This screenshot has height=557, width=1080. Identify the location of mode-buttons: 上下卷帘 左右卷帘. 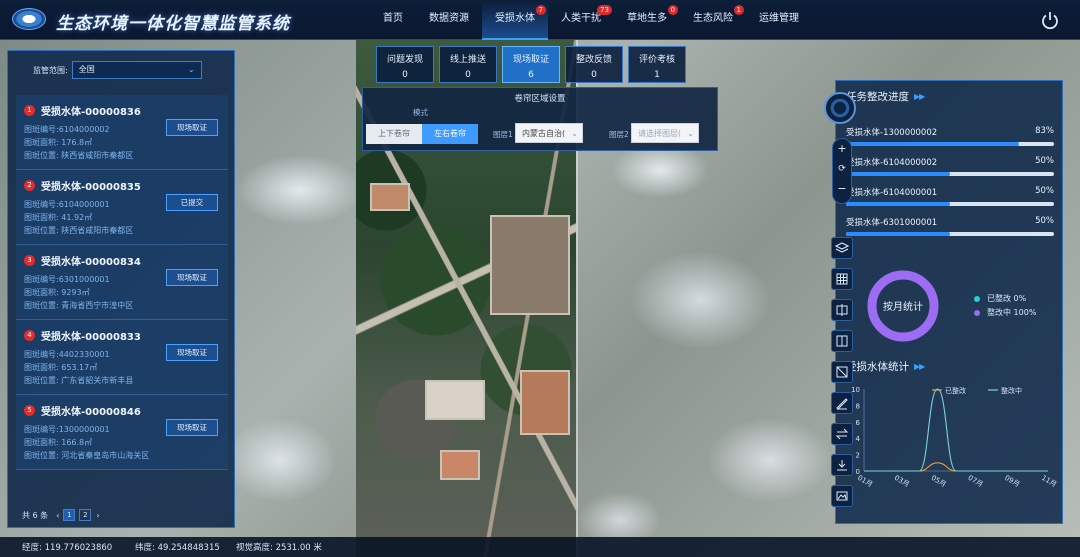
(422, 134).